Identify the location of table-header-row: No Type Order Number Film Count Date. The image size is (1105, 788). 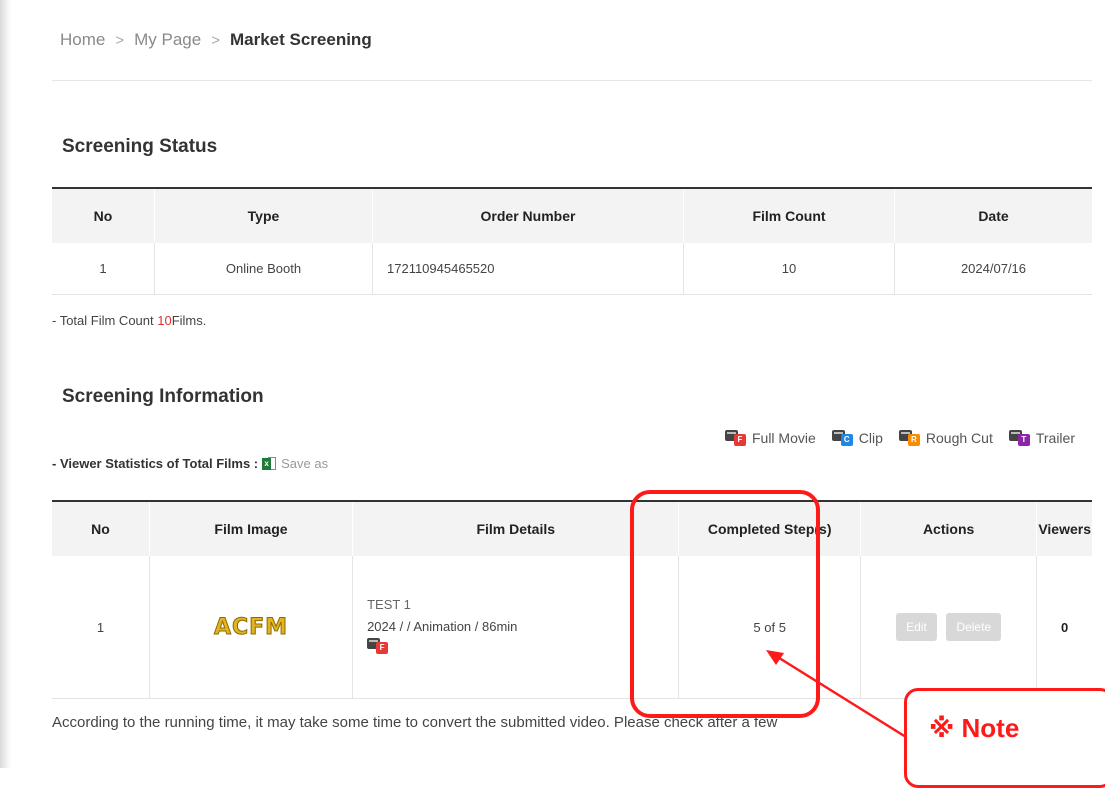
(572, 215).